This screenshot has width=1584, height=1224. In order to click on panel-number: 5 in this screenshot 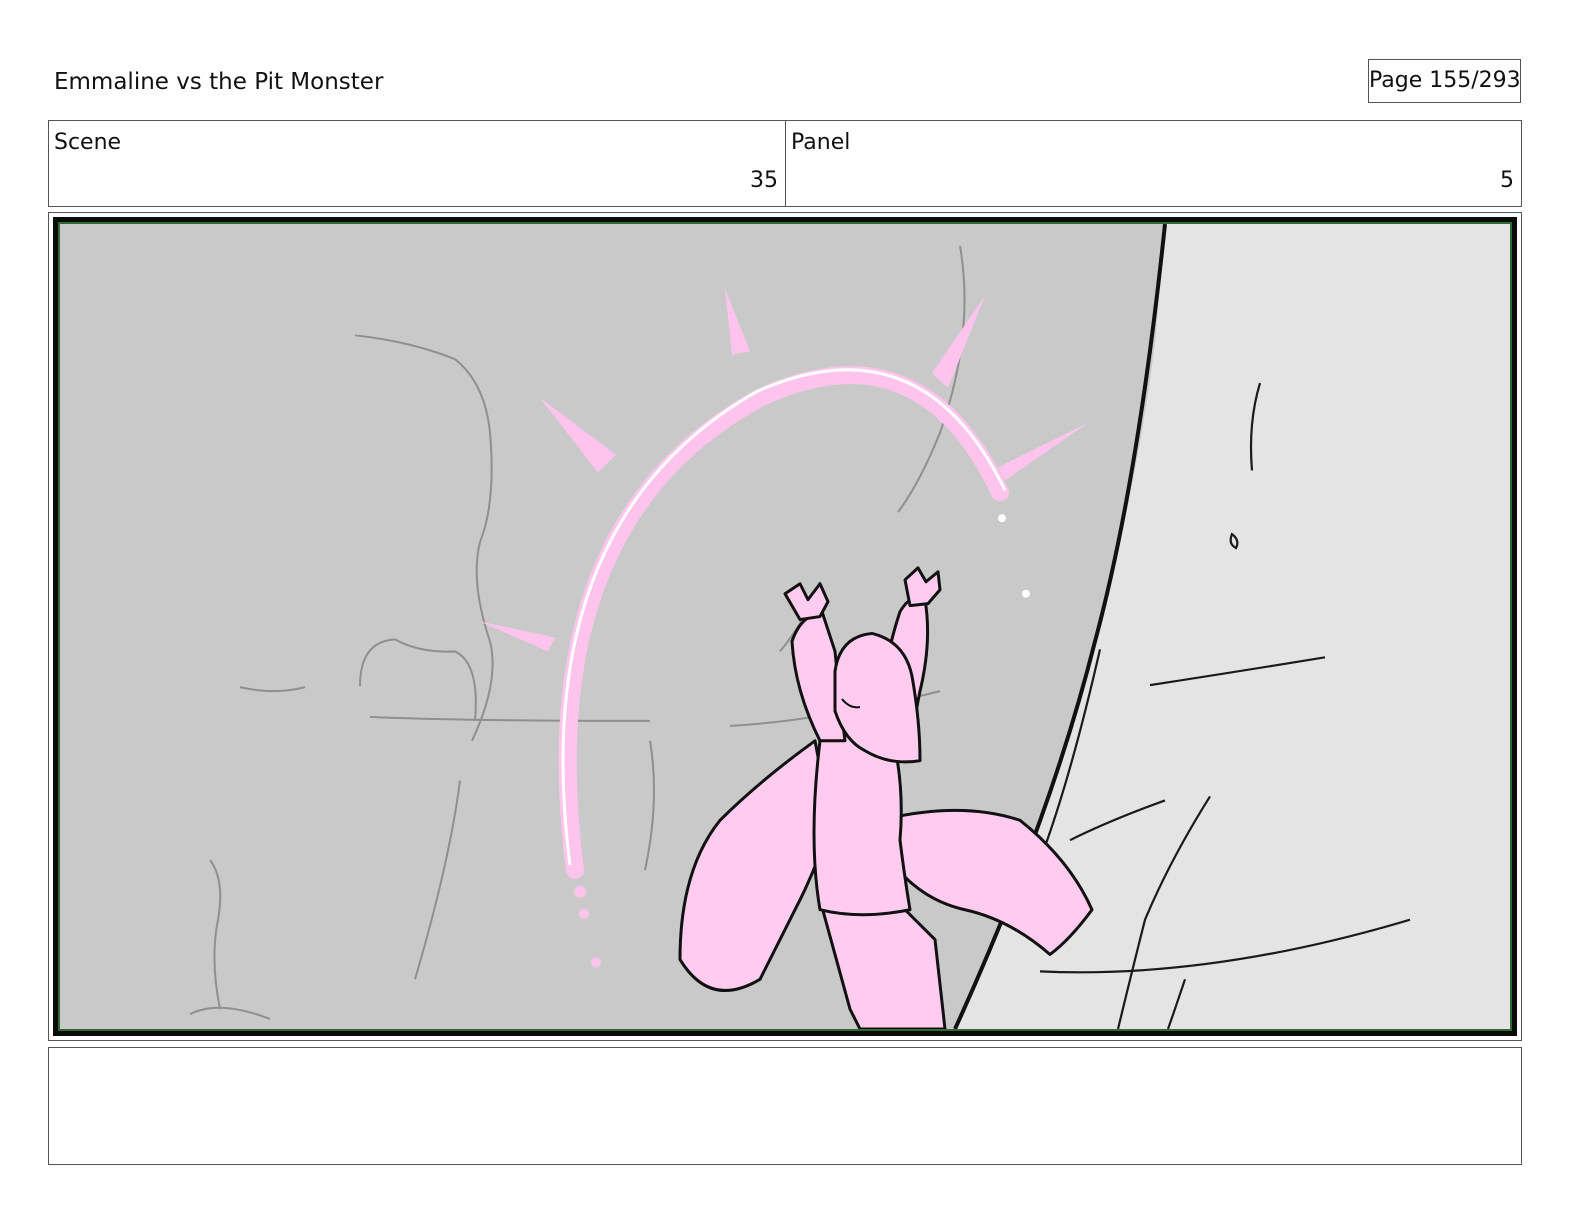, I will do `click(1507, 180)`.